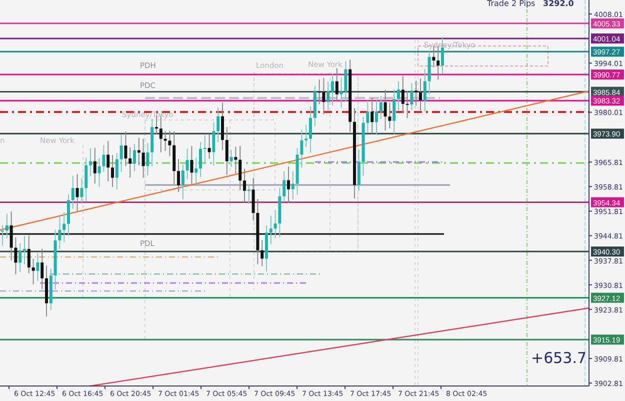  I want to click on profit-value: +653.7, so click(559, 358).